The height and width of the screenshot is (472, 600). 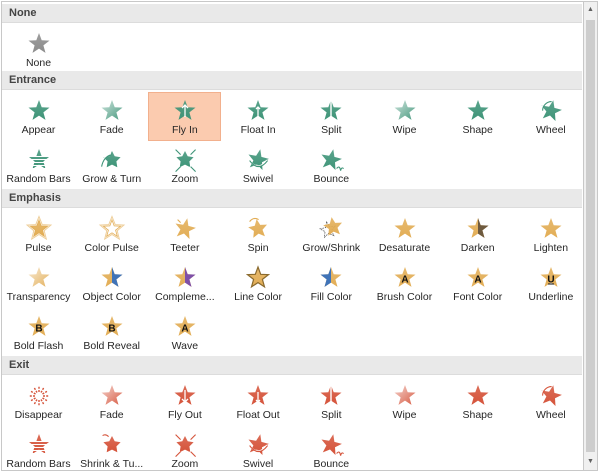 I want to click on effect-exit-wipe-out: Wipe, so click(x=404, y=401).